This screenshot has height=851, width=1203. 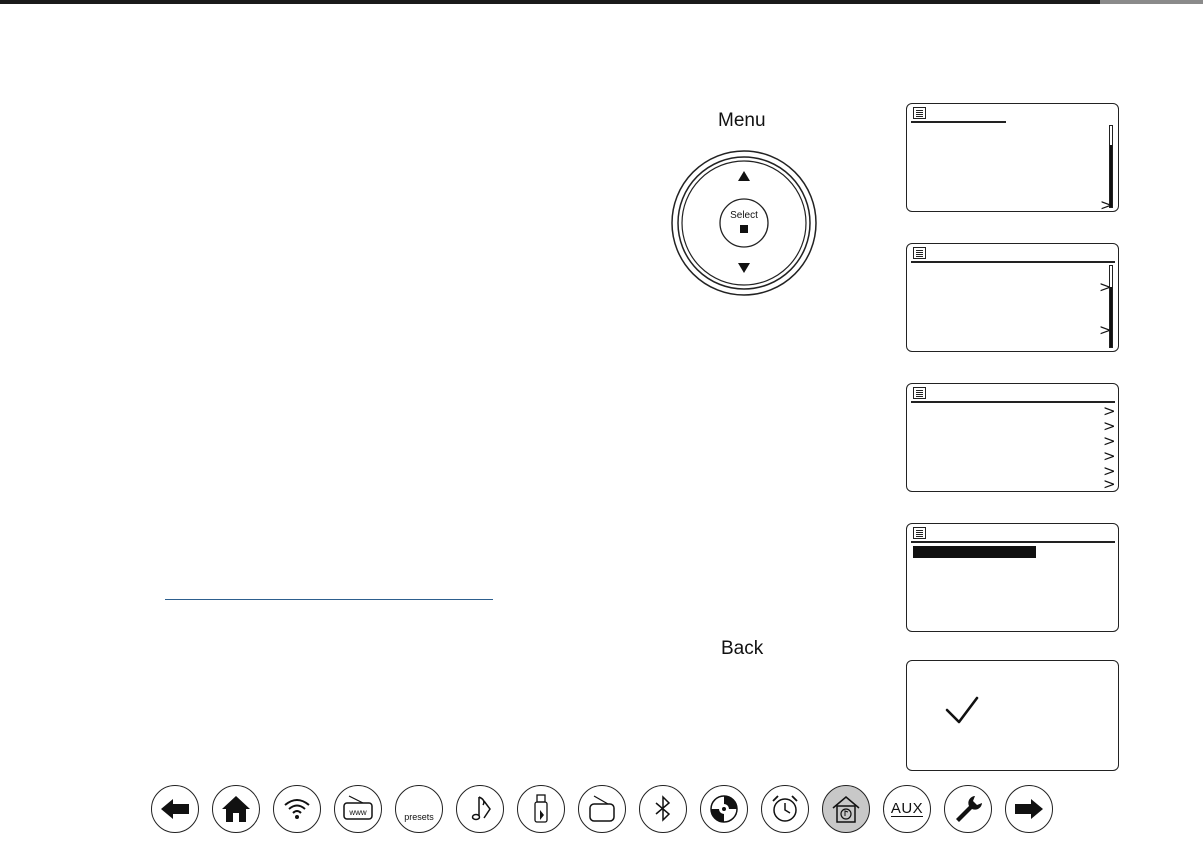 I want to click on presets-label: presets, so click(x=419, y=817).